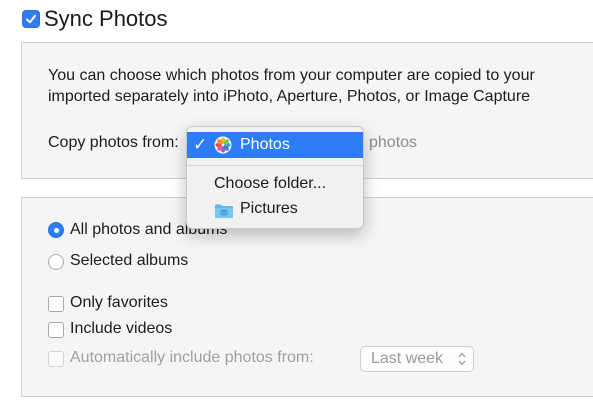 This screenshot has width=593, height=406. What do you see at coordinates (56, 304) in the screenshot?
I see `only-favorites-checkbox` at bounding box center [56, 304].